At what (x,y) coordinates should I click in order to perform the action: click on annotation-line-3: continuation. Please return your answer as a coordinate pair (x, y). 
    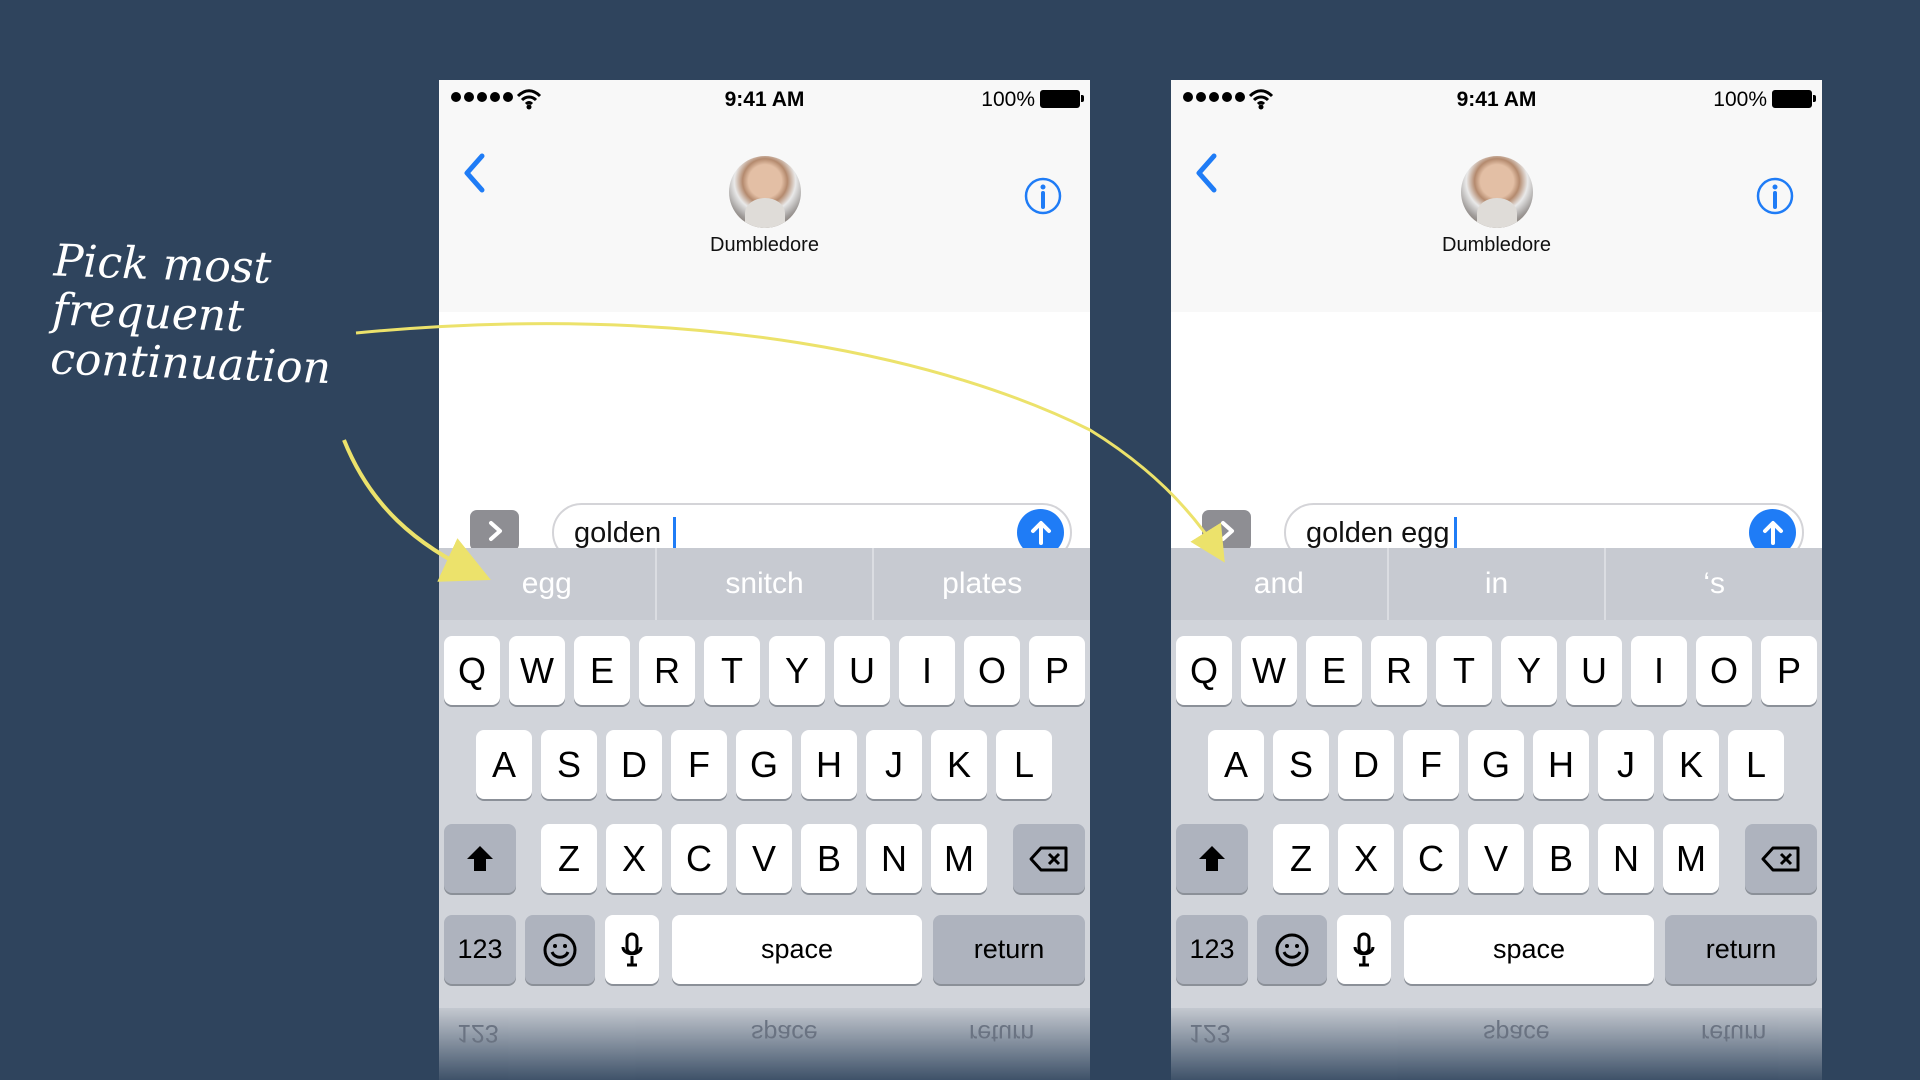
    Looking at the image, I should click on (190, 364).